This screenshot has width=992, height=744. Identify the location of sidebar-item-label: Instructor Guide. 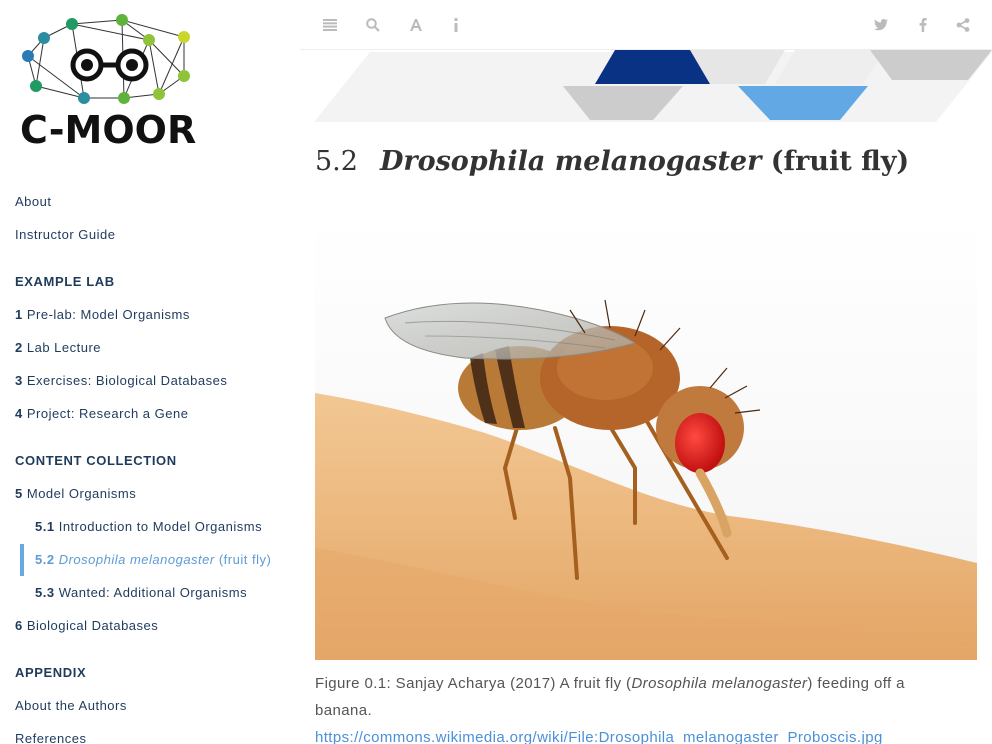
(65, 234).